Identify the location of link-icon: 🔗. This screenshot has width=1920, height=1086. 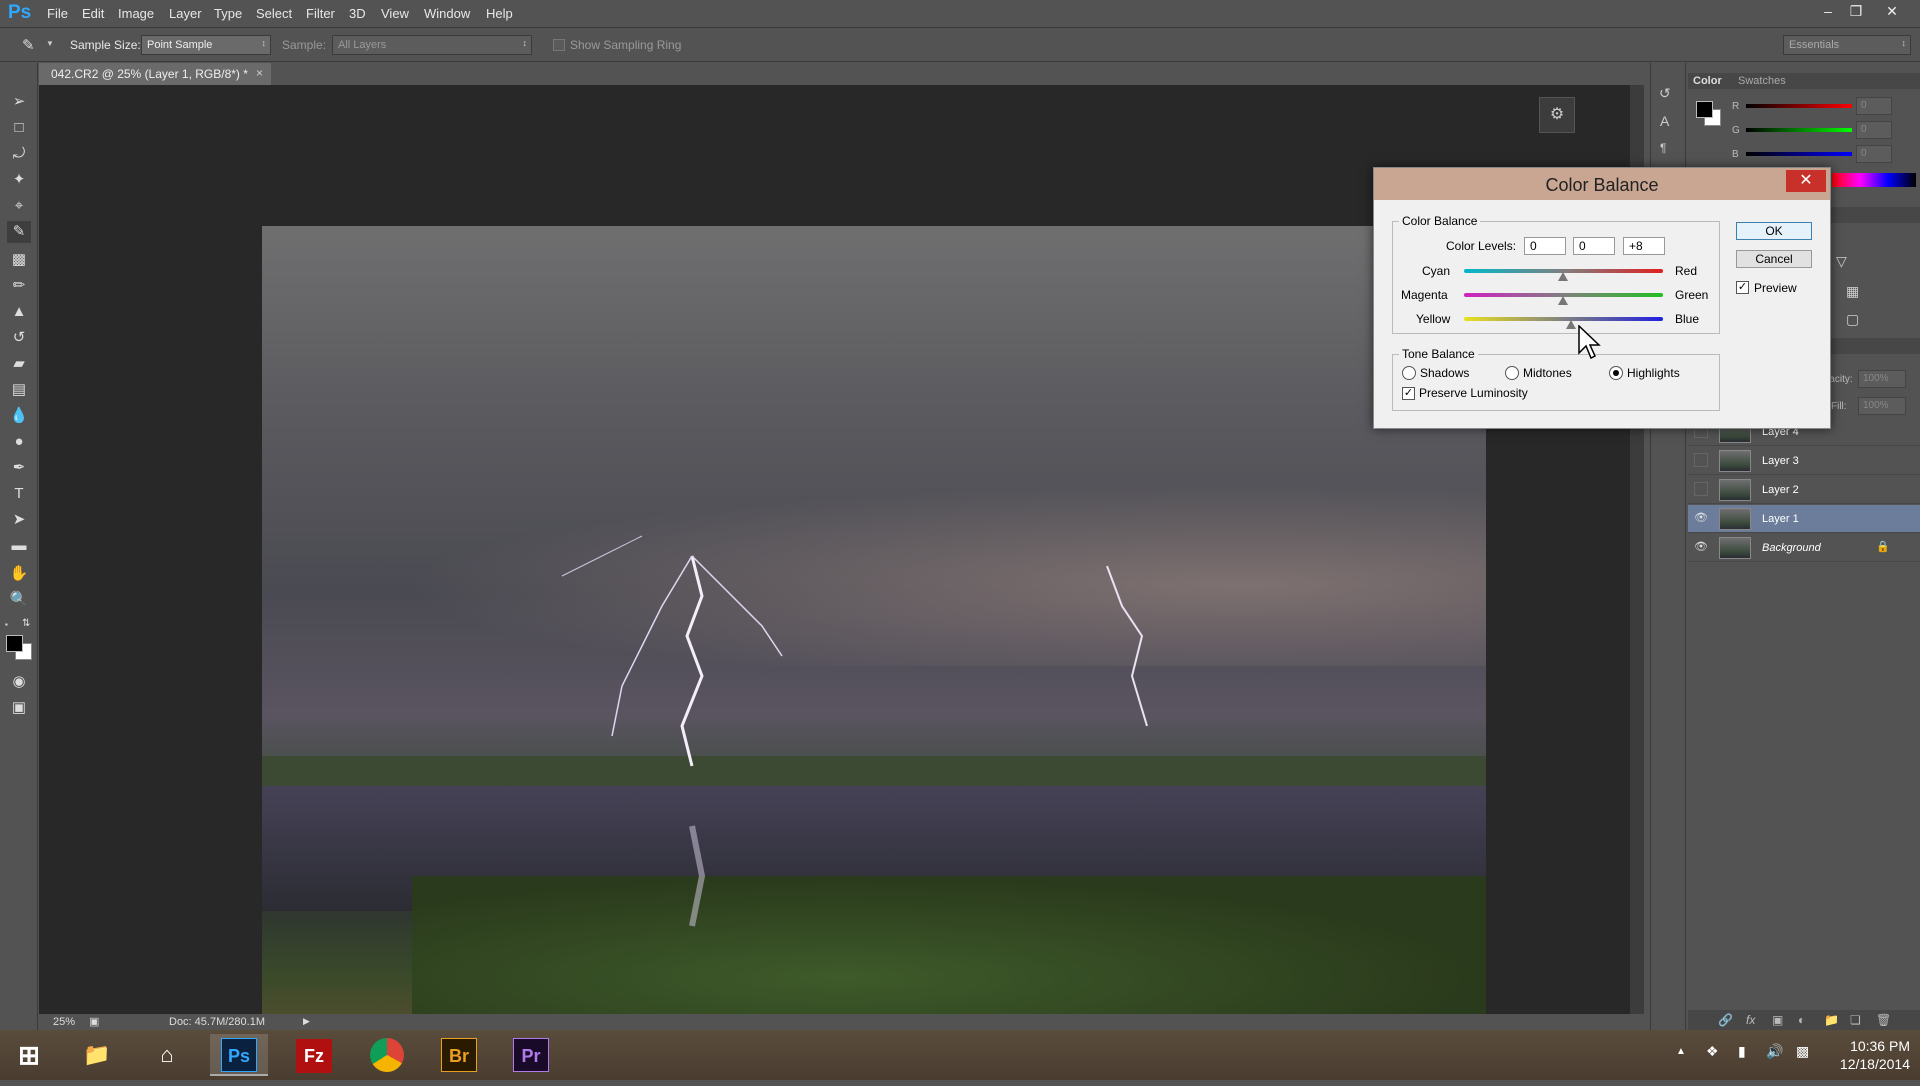
(1725, 1020).